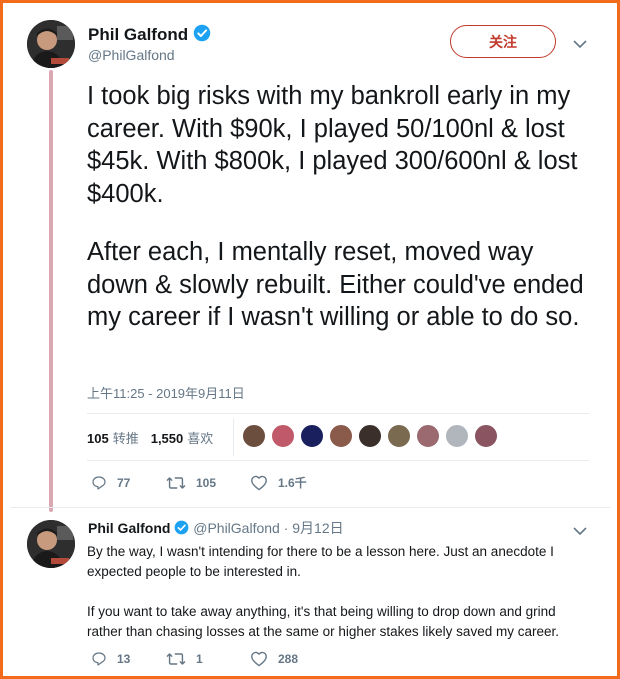  I want to click on retweets-stat: 105 转推, so click(113, 437).